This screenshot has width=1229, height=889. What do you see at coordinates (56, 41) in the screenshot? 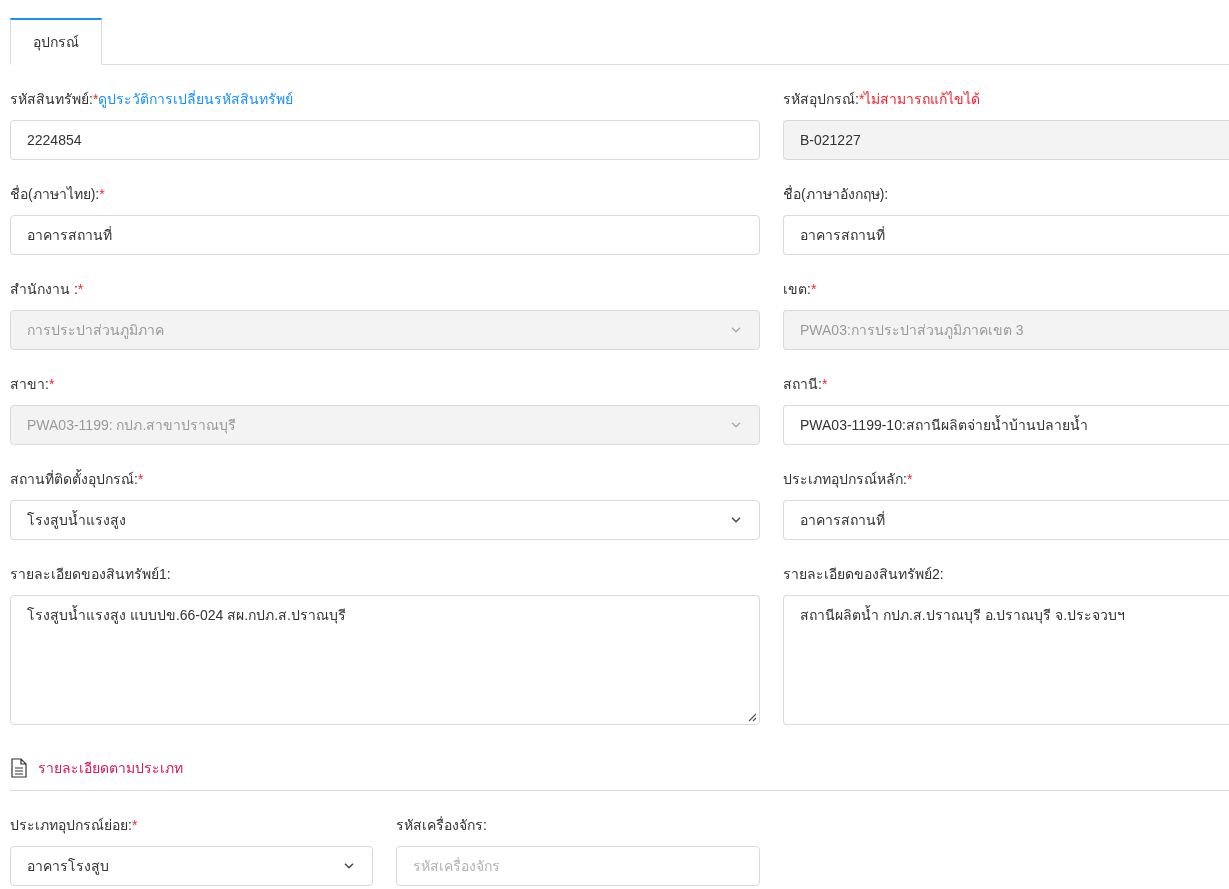
I see `tab: อุปกรณ์` at bounding box center [56, 41].